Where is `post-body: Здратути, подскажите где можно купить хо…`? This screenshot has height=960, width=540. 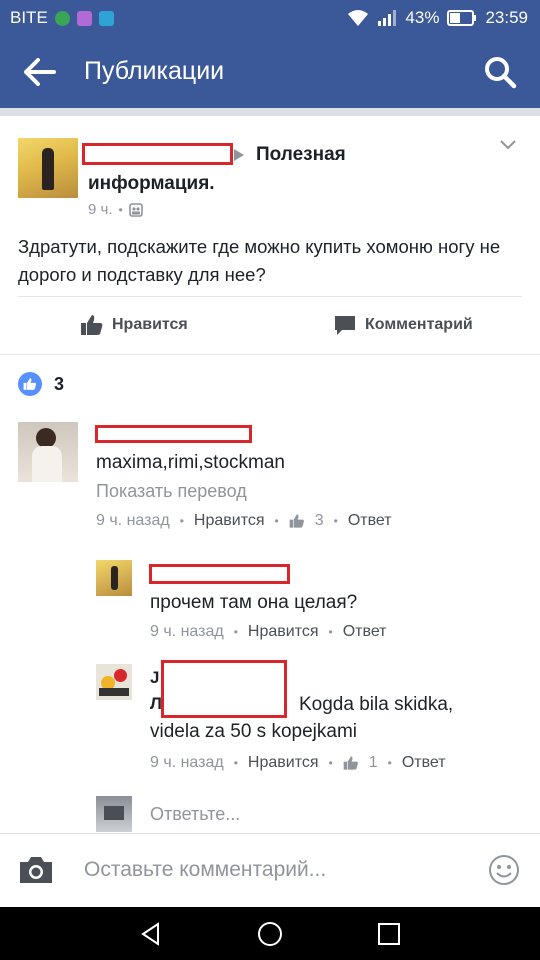 post-body: Здратути, подскажите где можно купить хо… is located at coordinates (259, 260).